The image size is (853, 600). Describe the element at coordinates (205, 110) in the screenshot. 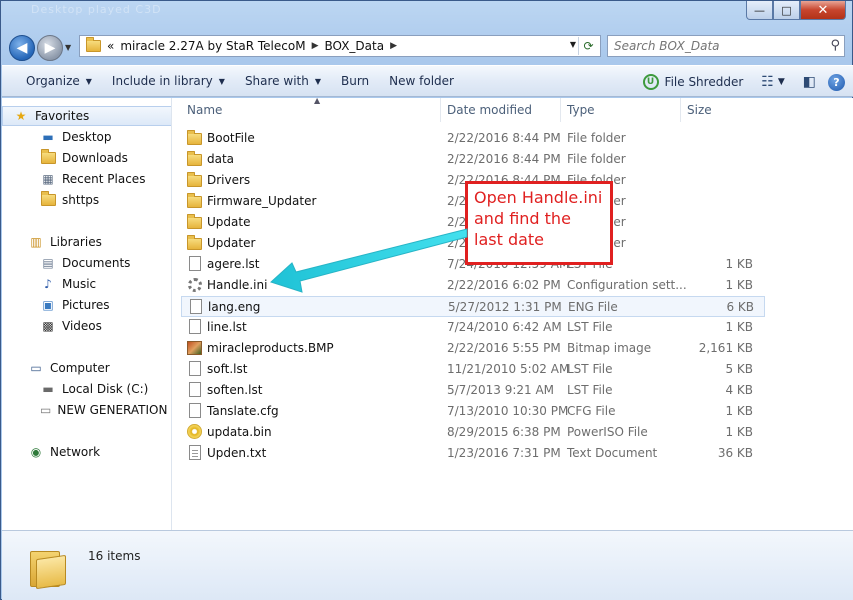

I see `column-header-label: Name` at that location.